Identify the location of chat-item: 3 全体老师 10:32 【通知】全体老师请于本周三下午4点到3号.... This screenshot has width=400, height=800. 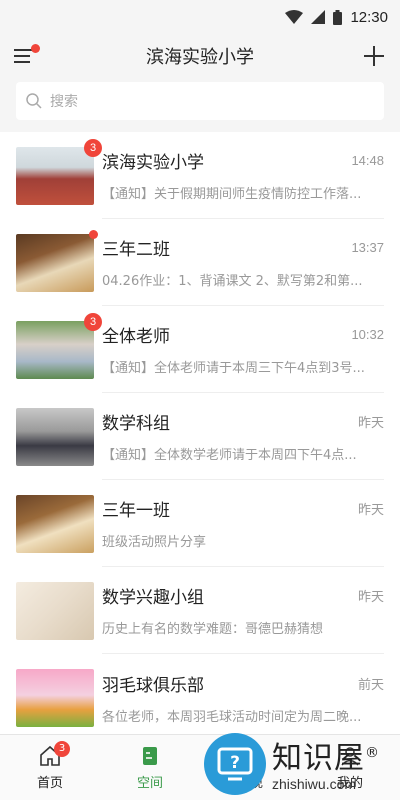
(200, 349).